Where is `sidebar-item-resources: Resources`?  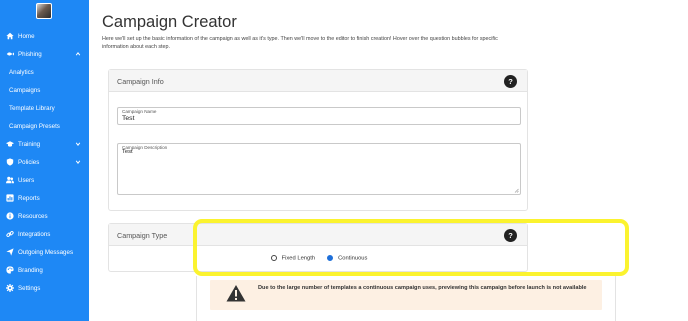 sidebar-item-resources: Resources is located at coordinates (44, 216).